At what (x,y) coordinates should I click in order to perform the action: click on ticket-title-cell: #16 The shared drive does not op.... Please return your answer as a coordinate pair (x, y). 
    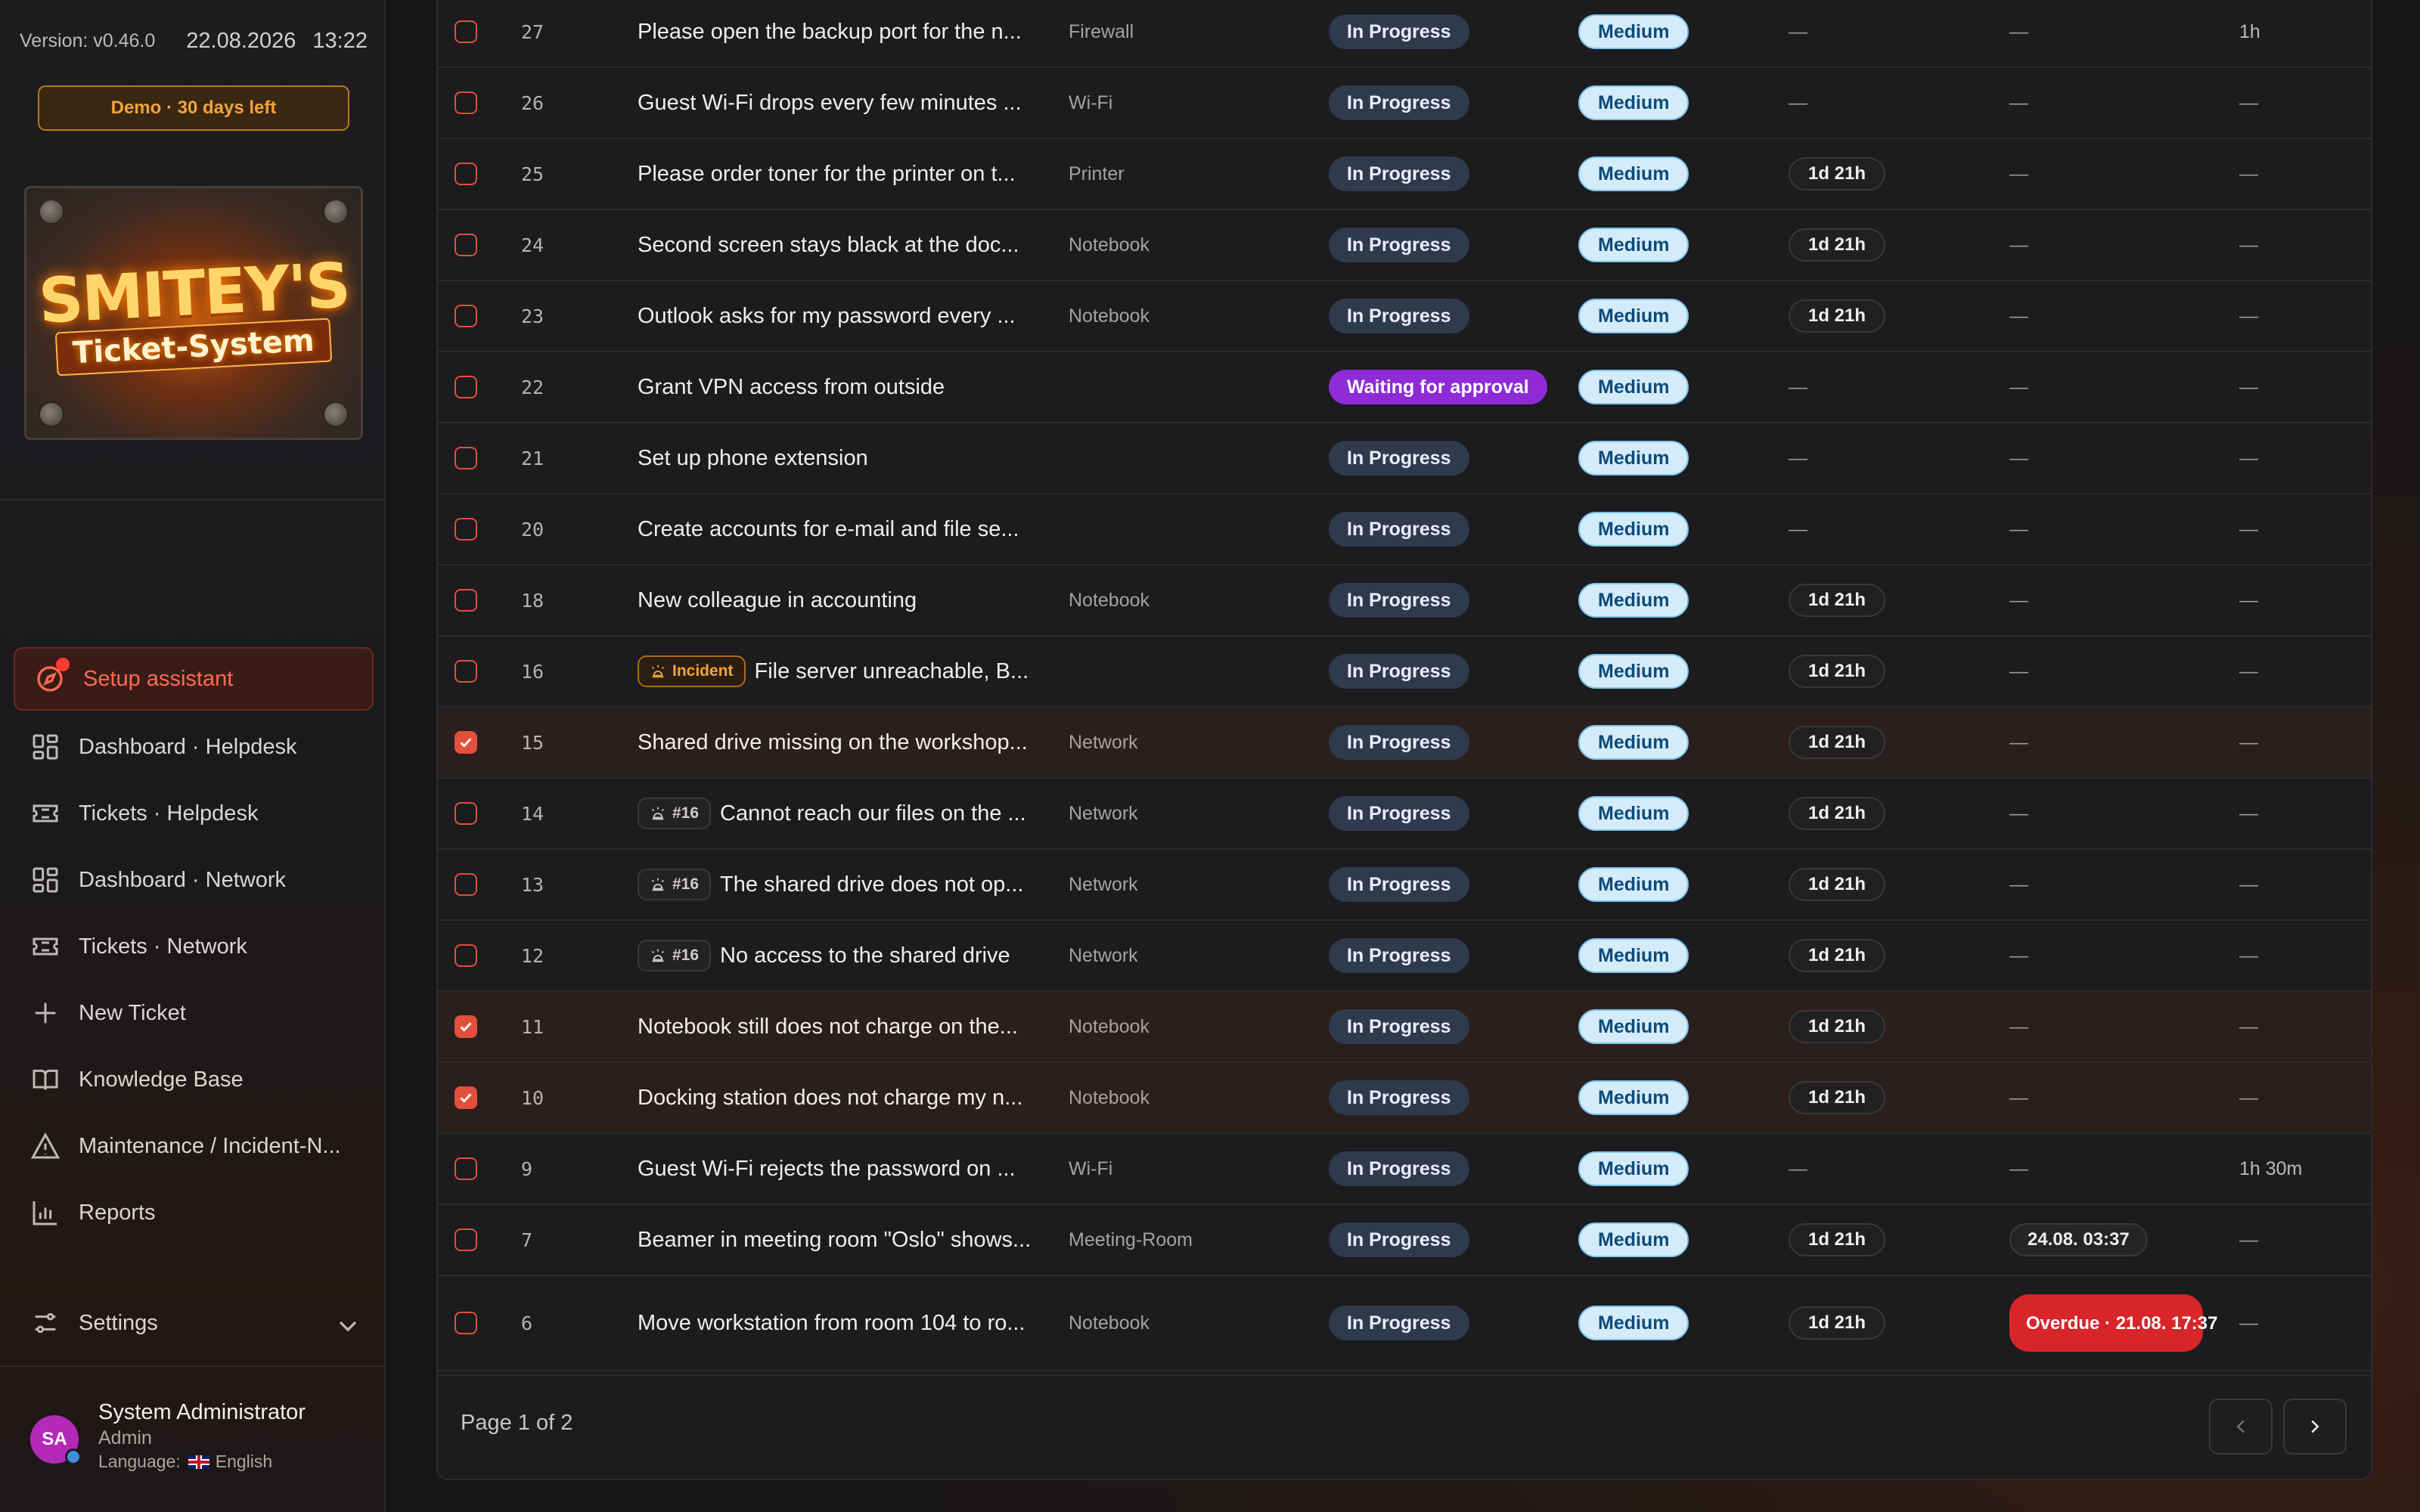
    Looking at the image, I should click on (842, 884).